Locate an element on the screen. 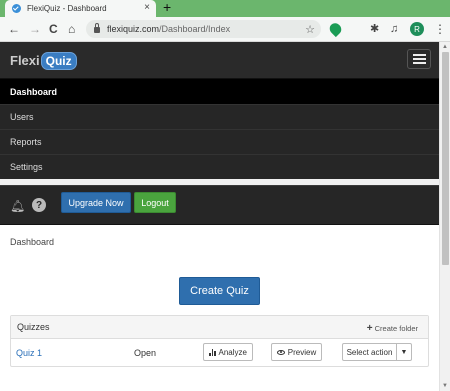 This screenshot has height=391, width=450. bookmark-star-icon: ☆ is located at coordinates (310, 29).